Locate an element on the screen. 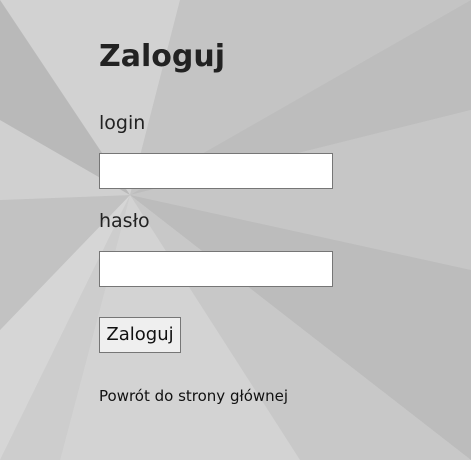 This screenshot has width=471, height=460. login-button: Zaloguj is located at coordinates (140, 335).